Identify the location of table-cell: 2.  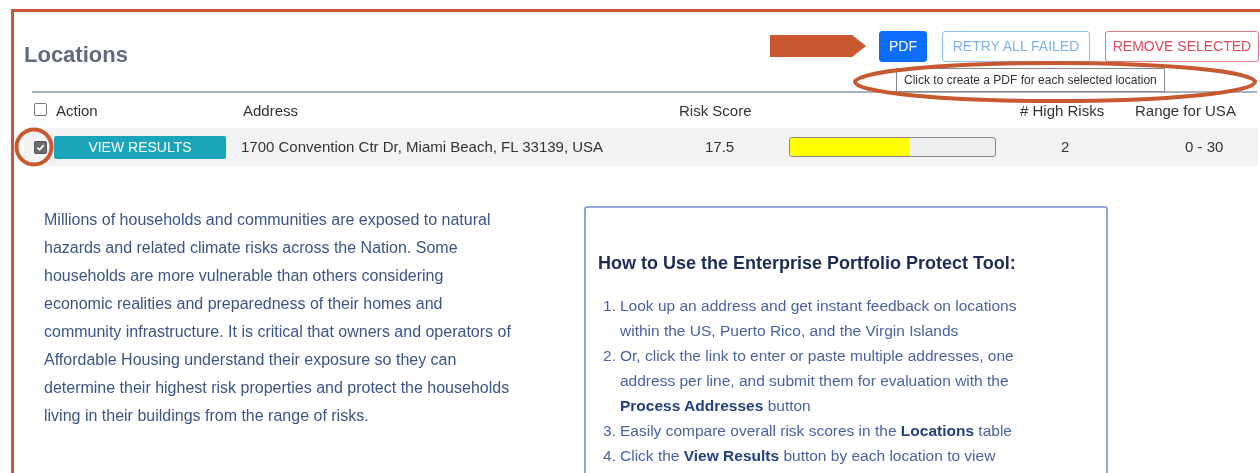
(1065, 146).